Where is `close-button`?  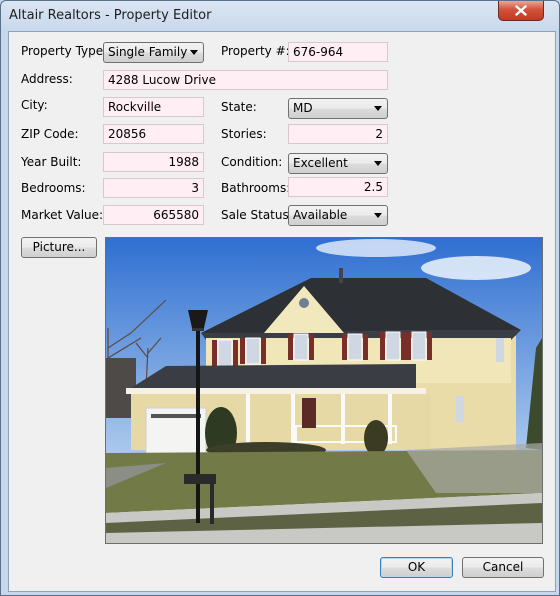 close-button is located at coordinates (521, 11).